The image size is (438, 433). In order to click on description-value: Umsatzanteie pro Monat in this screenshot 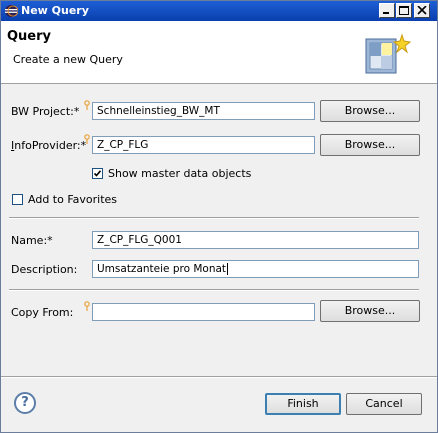, I will do `click(162, 269)`.